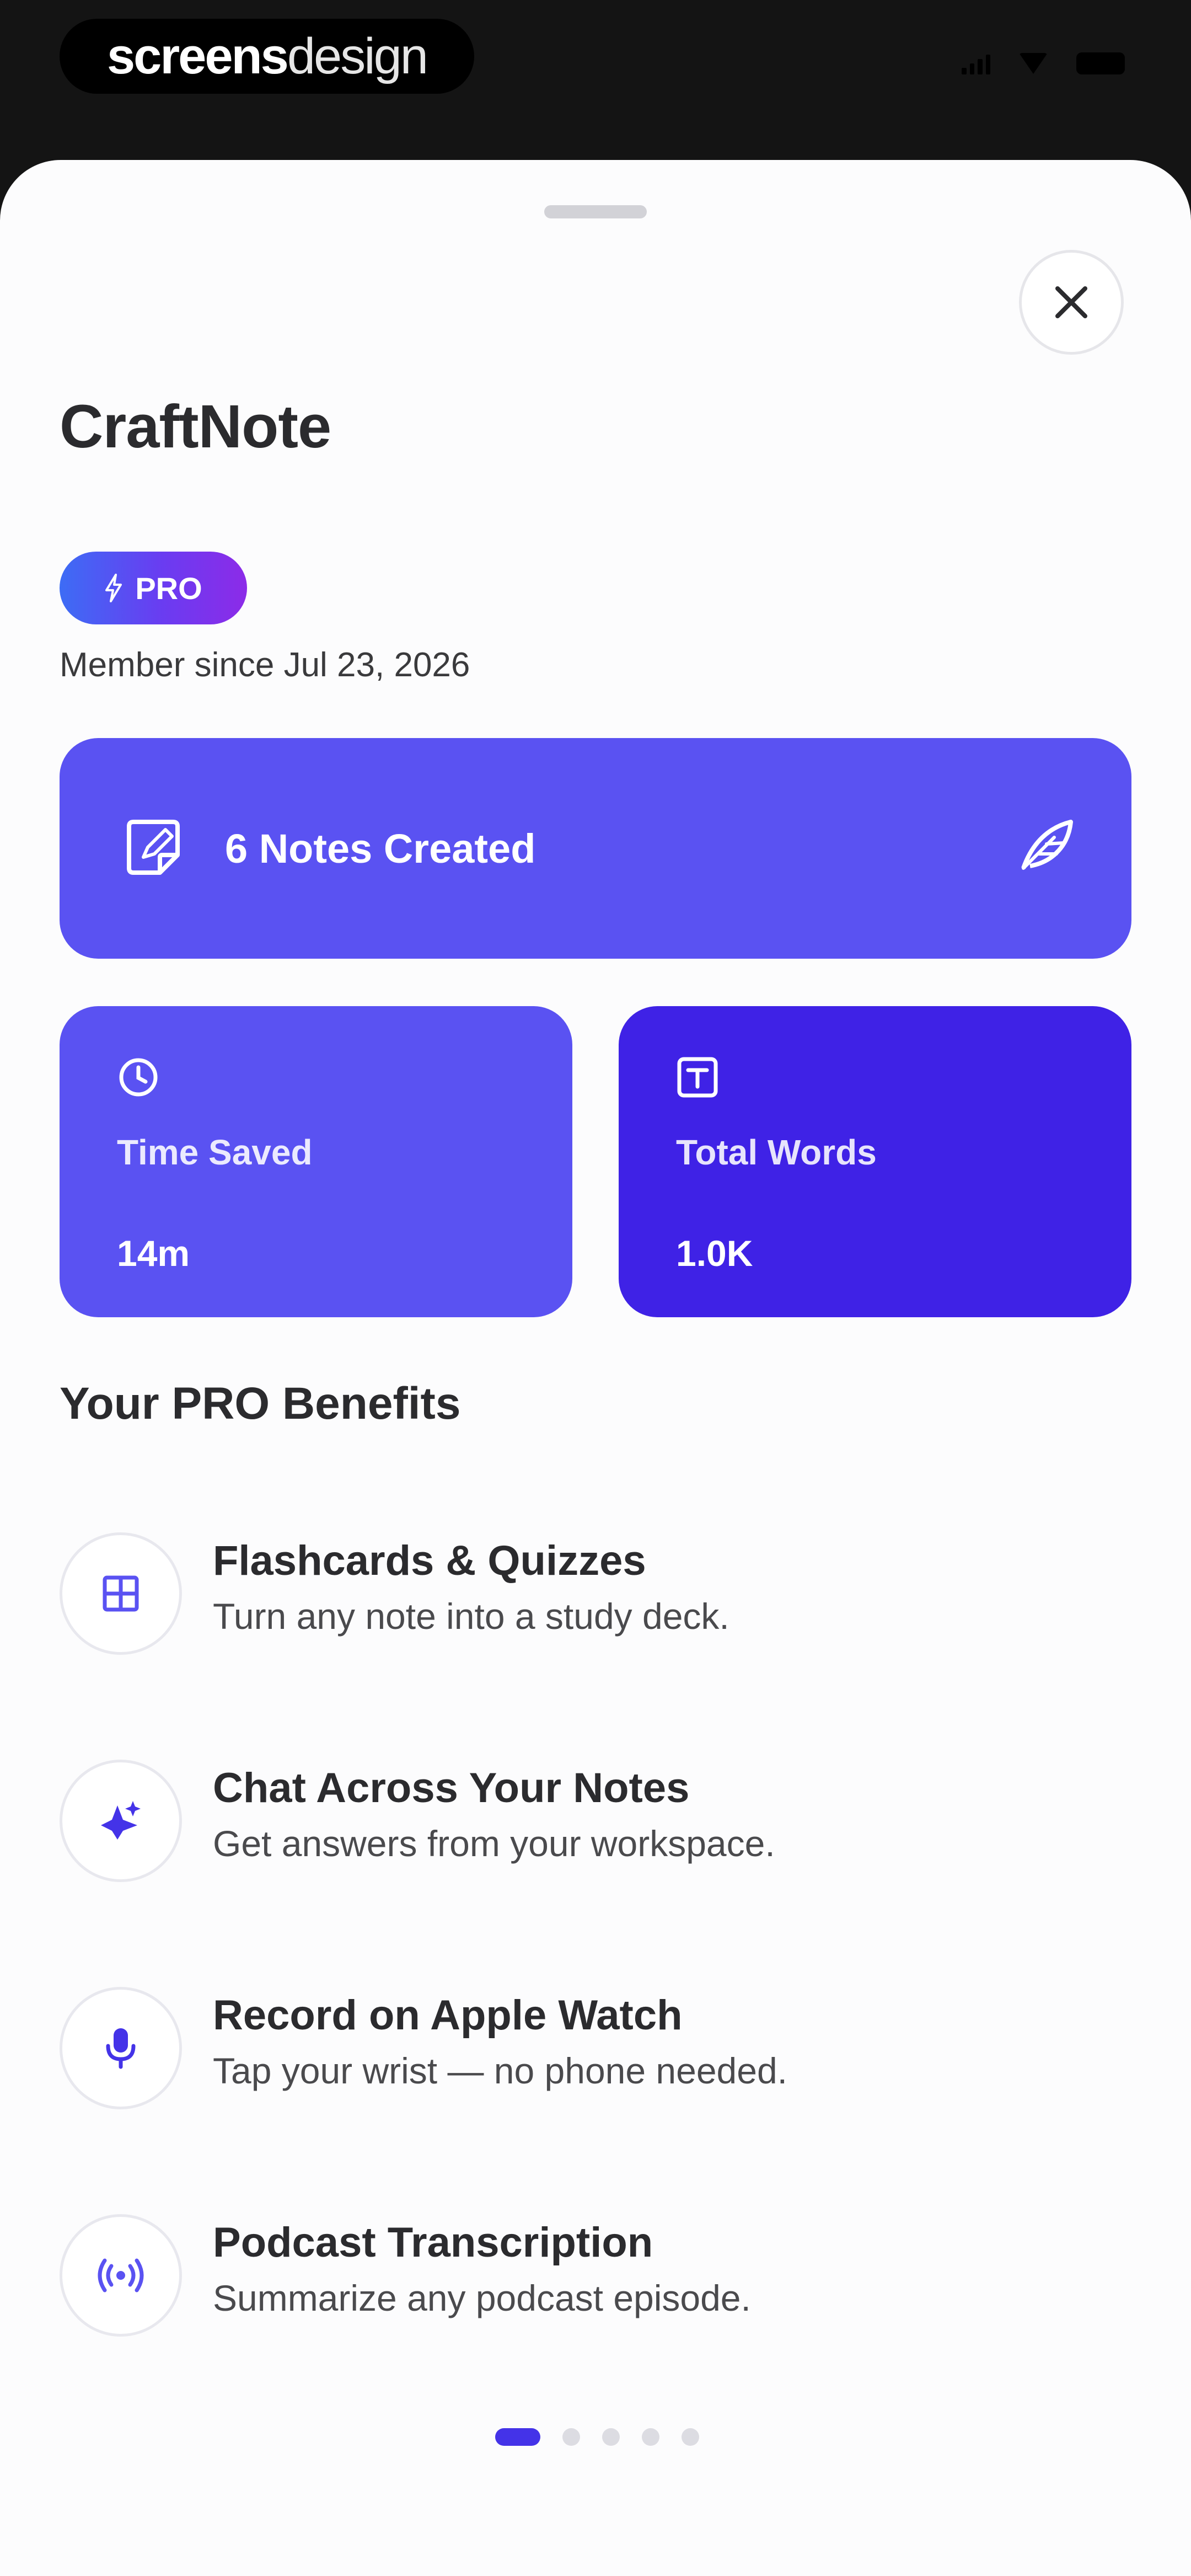  What do you see at coordinates (517, 2437) in the screenshot?
I see `page-dot-active` at bounding box center [517, 2437].